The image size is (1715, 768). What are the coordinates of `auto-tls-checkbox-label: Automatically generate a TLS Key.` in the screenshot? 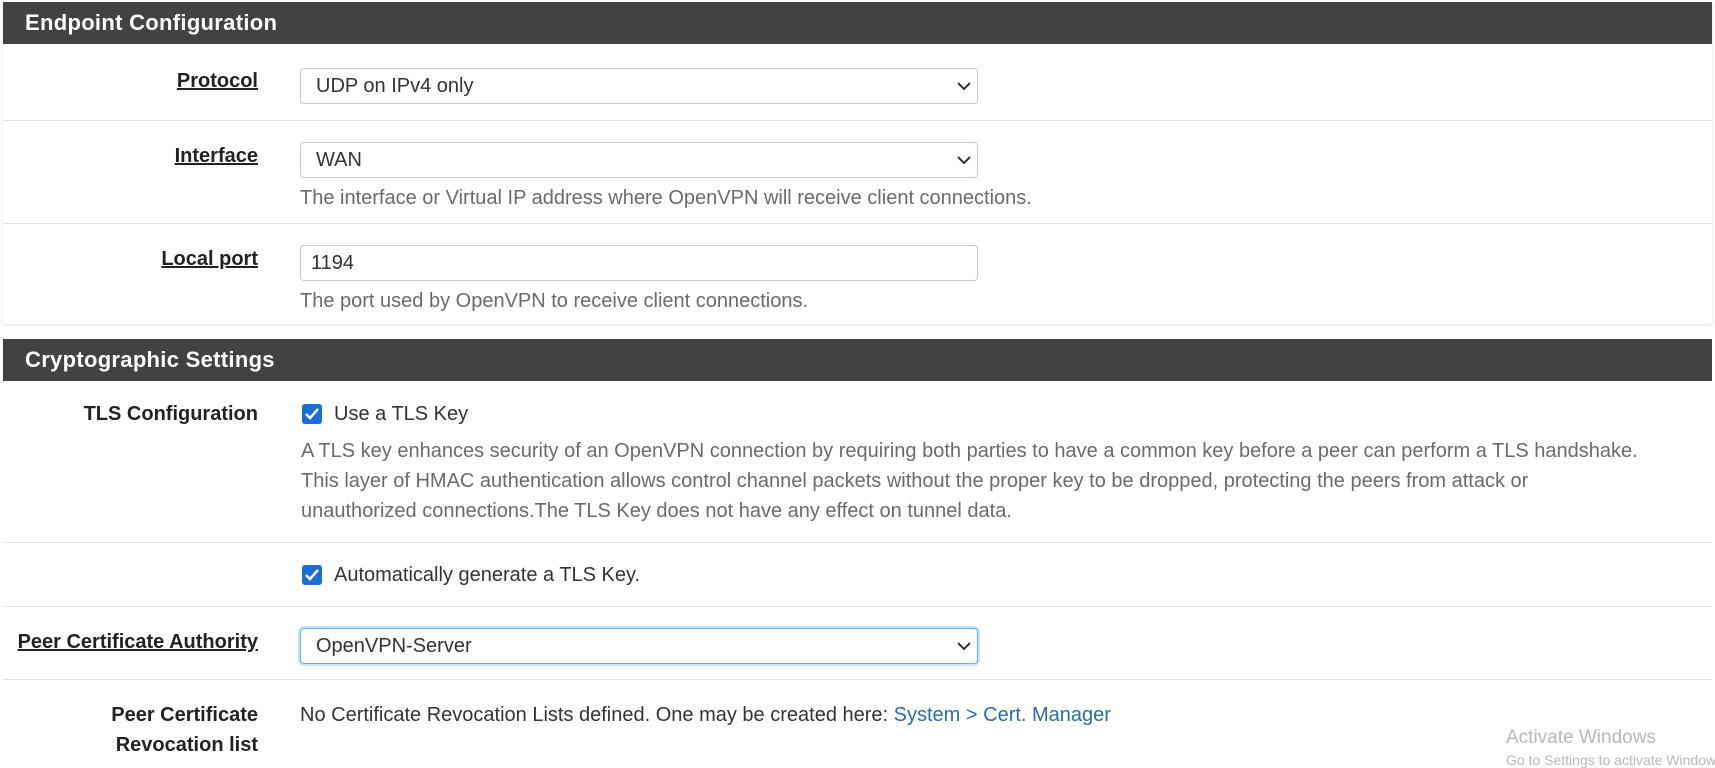 It's located at (487, 575).